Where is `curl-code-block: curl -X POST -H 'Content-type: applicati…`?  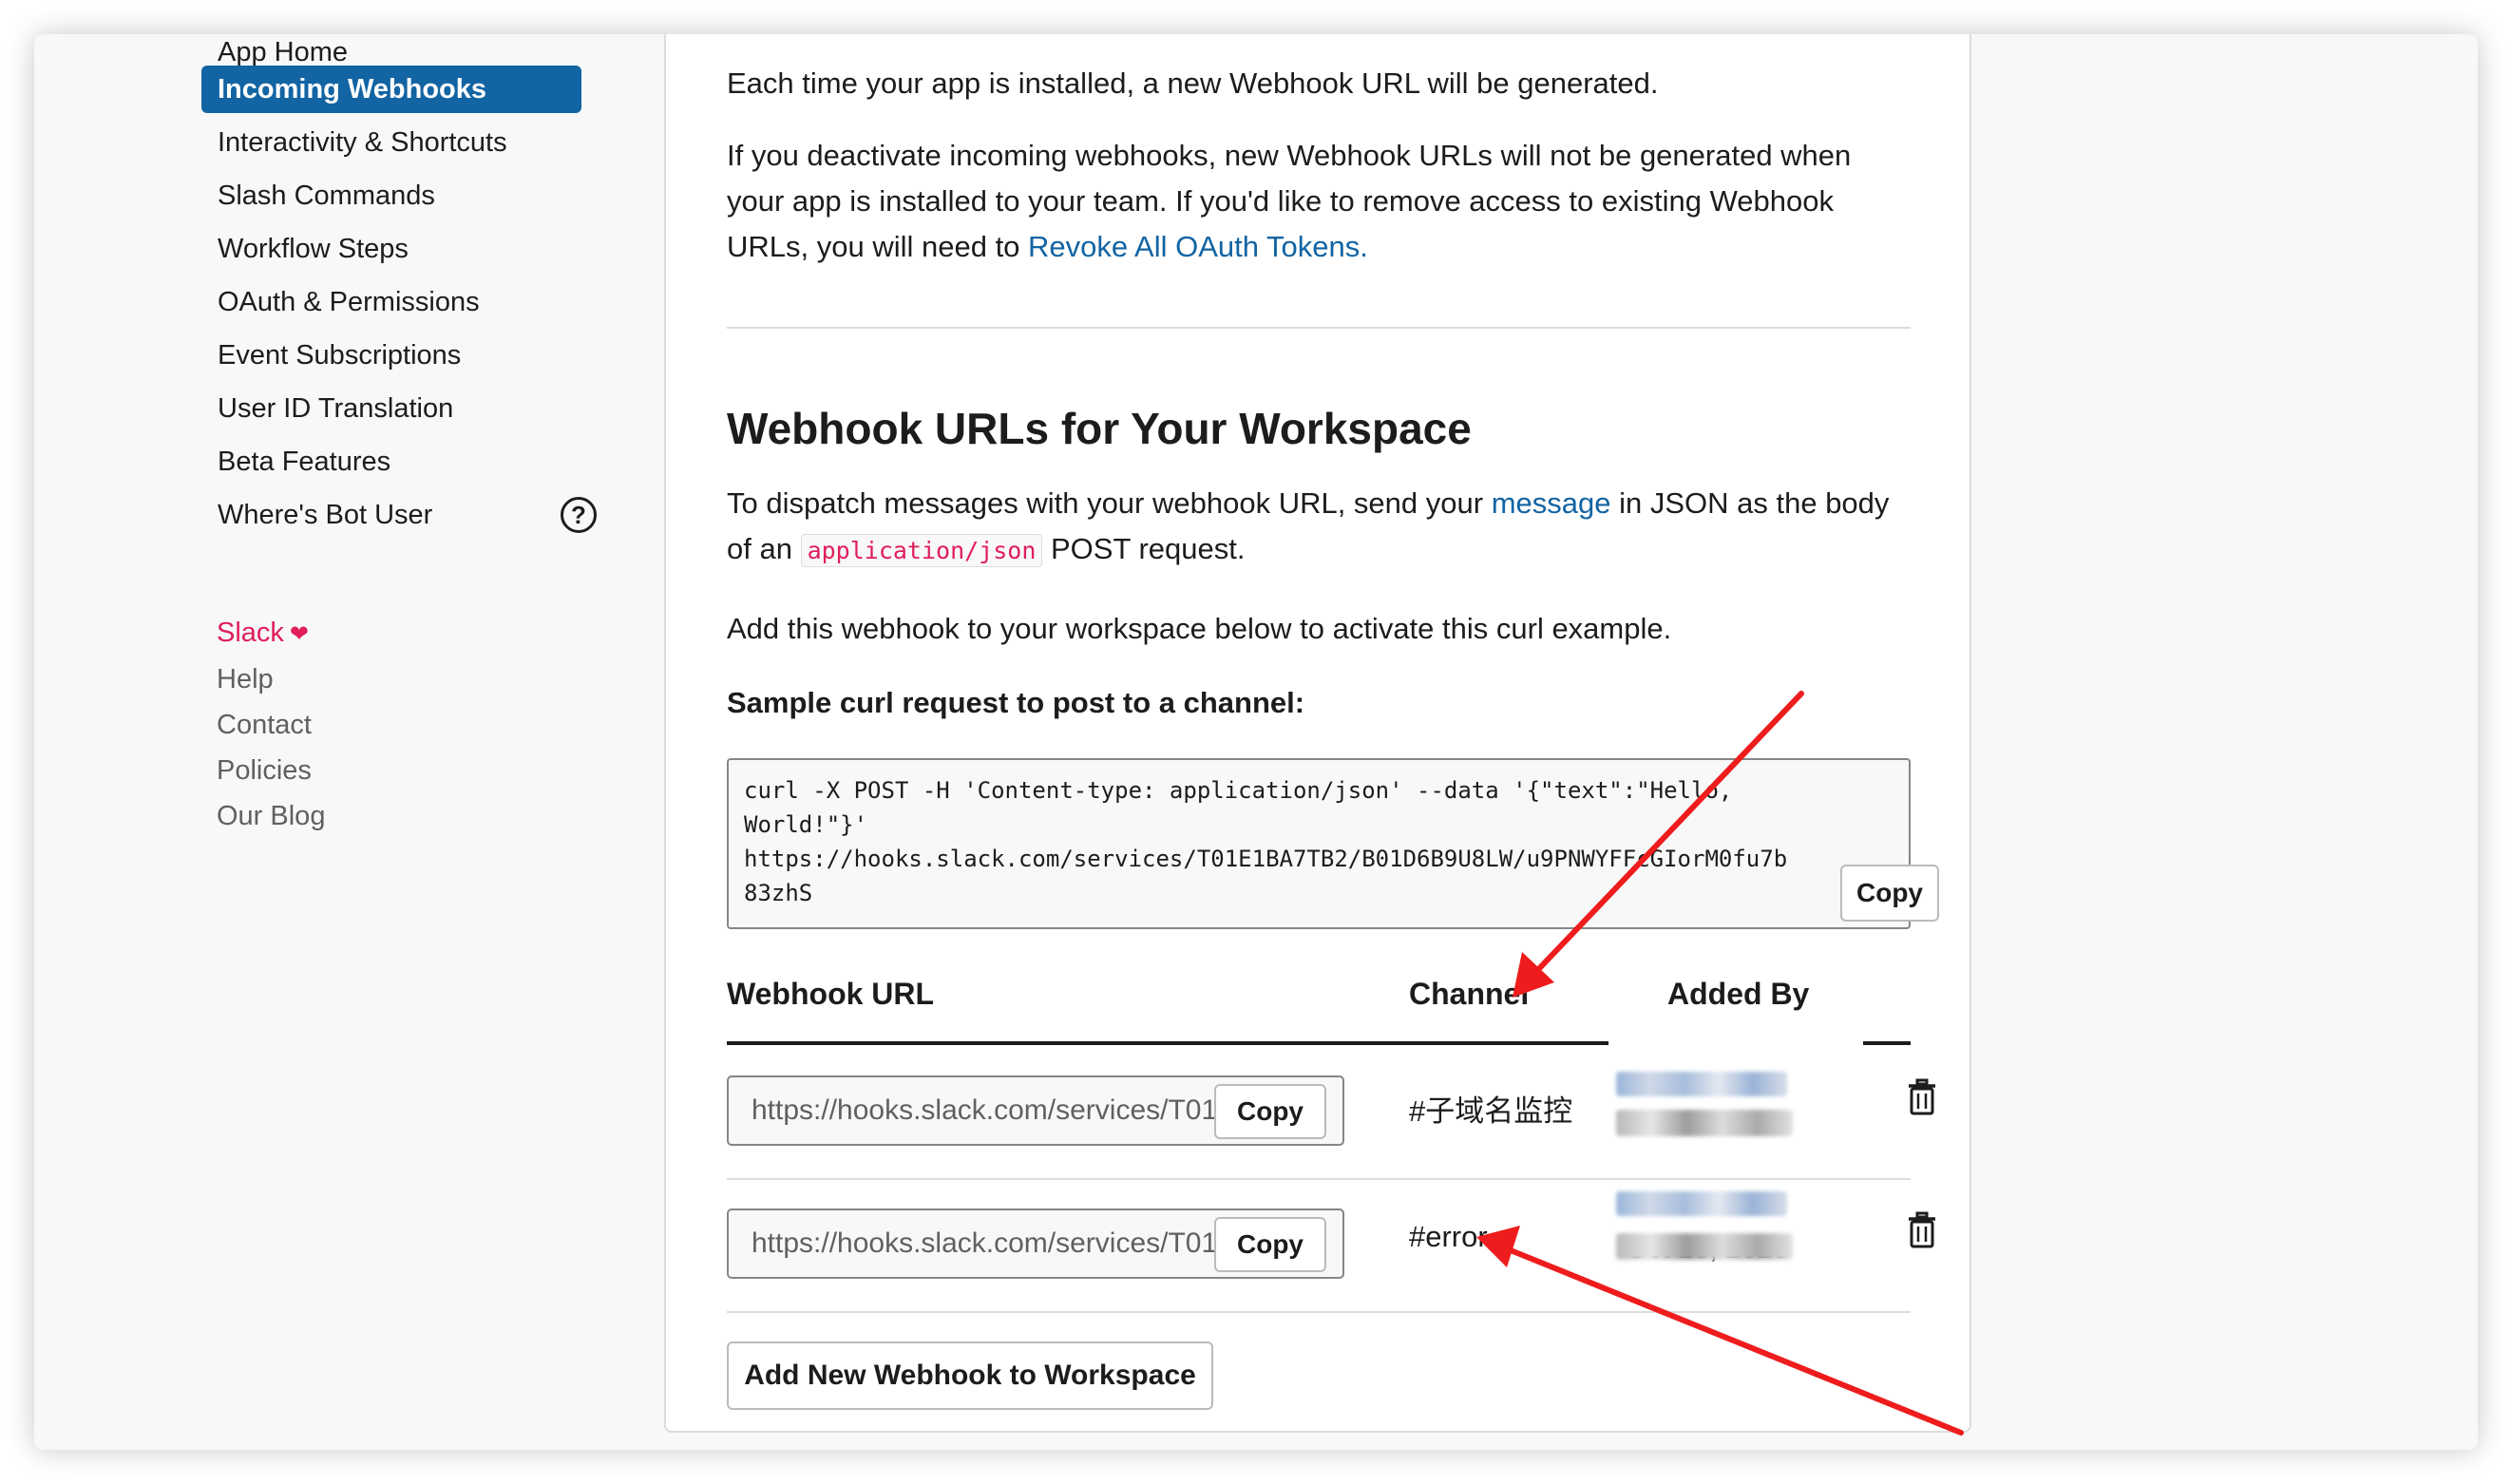 curl-code-block: curl -X POST -H 'Content-type: applicati… is located at coordinates (1319, 843).